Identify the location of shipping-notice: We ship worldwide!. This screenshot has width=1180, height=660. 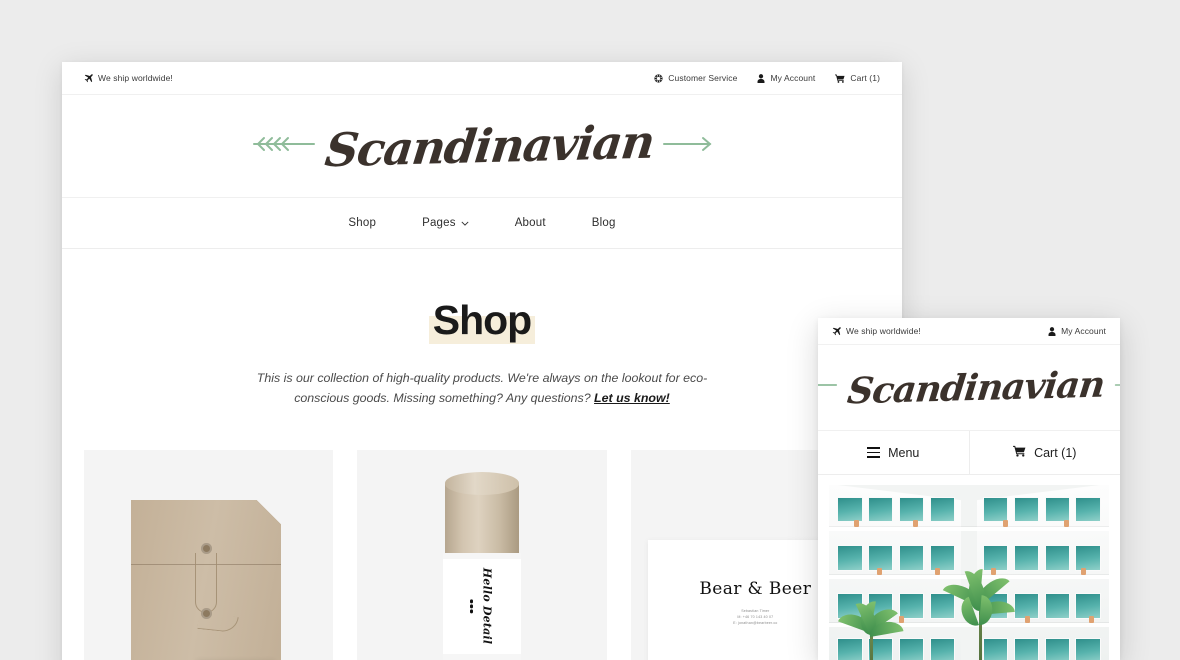
(128, 78).